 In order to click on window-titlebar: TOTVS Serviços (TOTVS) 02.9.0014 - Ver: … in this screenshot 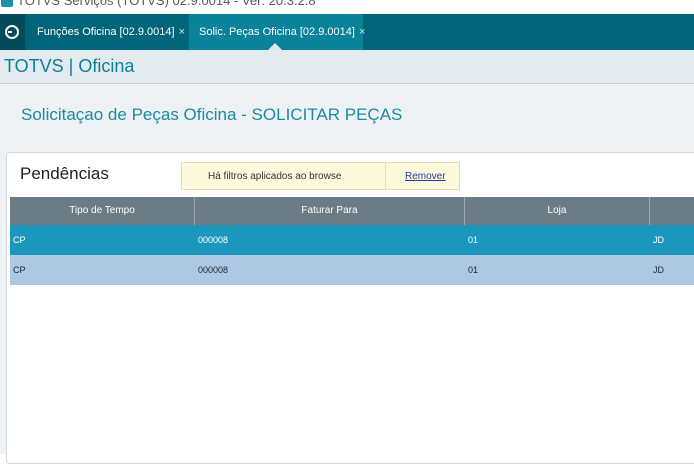, I will do `click(347, 7)`.